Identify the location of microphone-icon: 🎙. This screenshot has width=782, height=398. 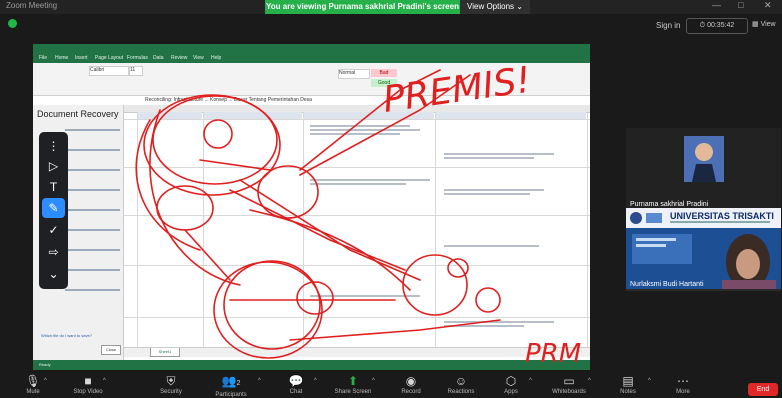
(33, 381).